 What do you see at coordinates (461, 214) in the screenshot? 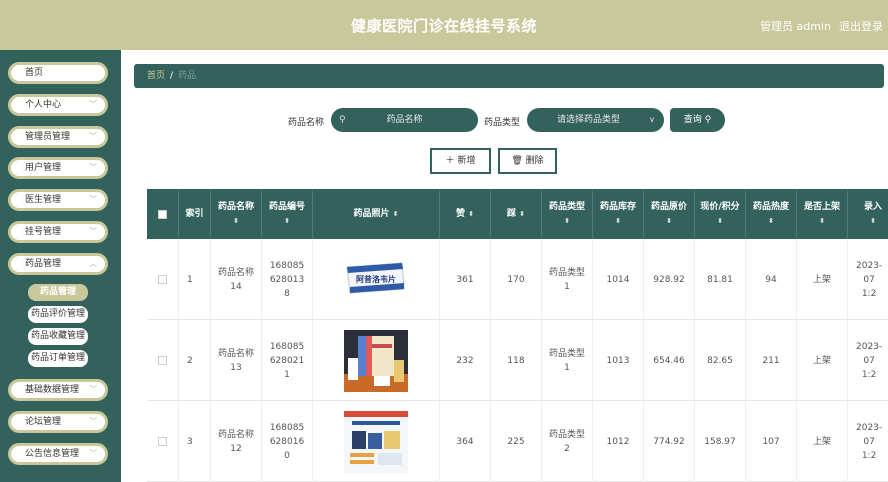
I see `column-title: 赞` at bounding box center [461, 214].